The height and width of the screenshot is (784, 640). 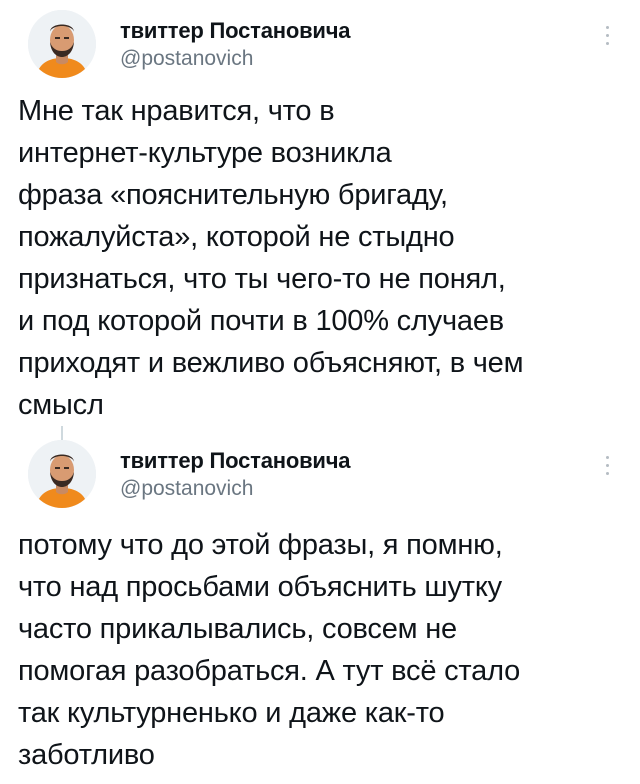 I want to click on tweet-text-line: фраза «пояснительную бригаду,, so click(x=233, y=195).